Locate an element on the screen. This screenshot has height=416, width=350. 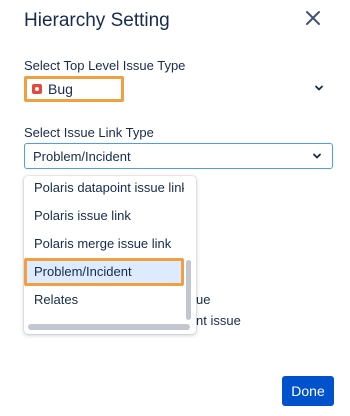
dropdown-option: Polaris datapoint issue link is located at coordinates (104, 188).